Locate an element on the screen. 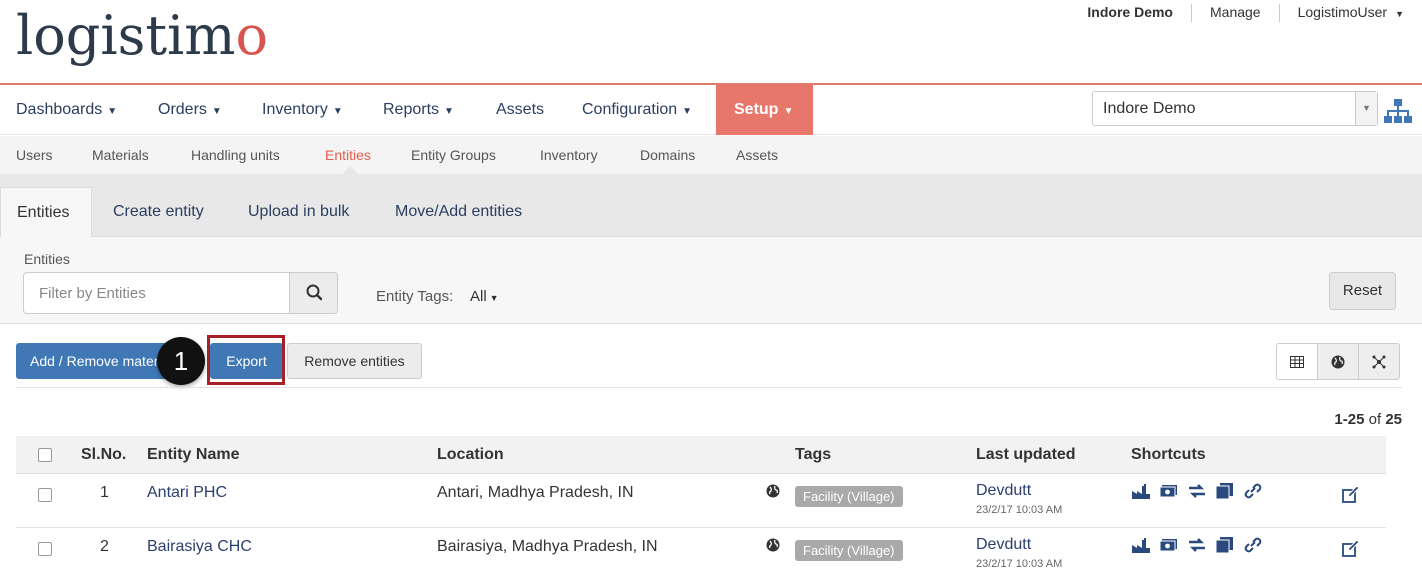  network-icon is located at coordinates (1379, 361).